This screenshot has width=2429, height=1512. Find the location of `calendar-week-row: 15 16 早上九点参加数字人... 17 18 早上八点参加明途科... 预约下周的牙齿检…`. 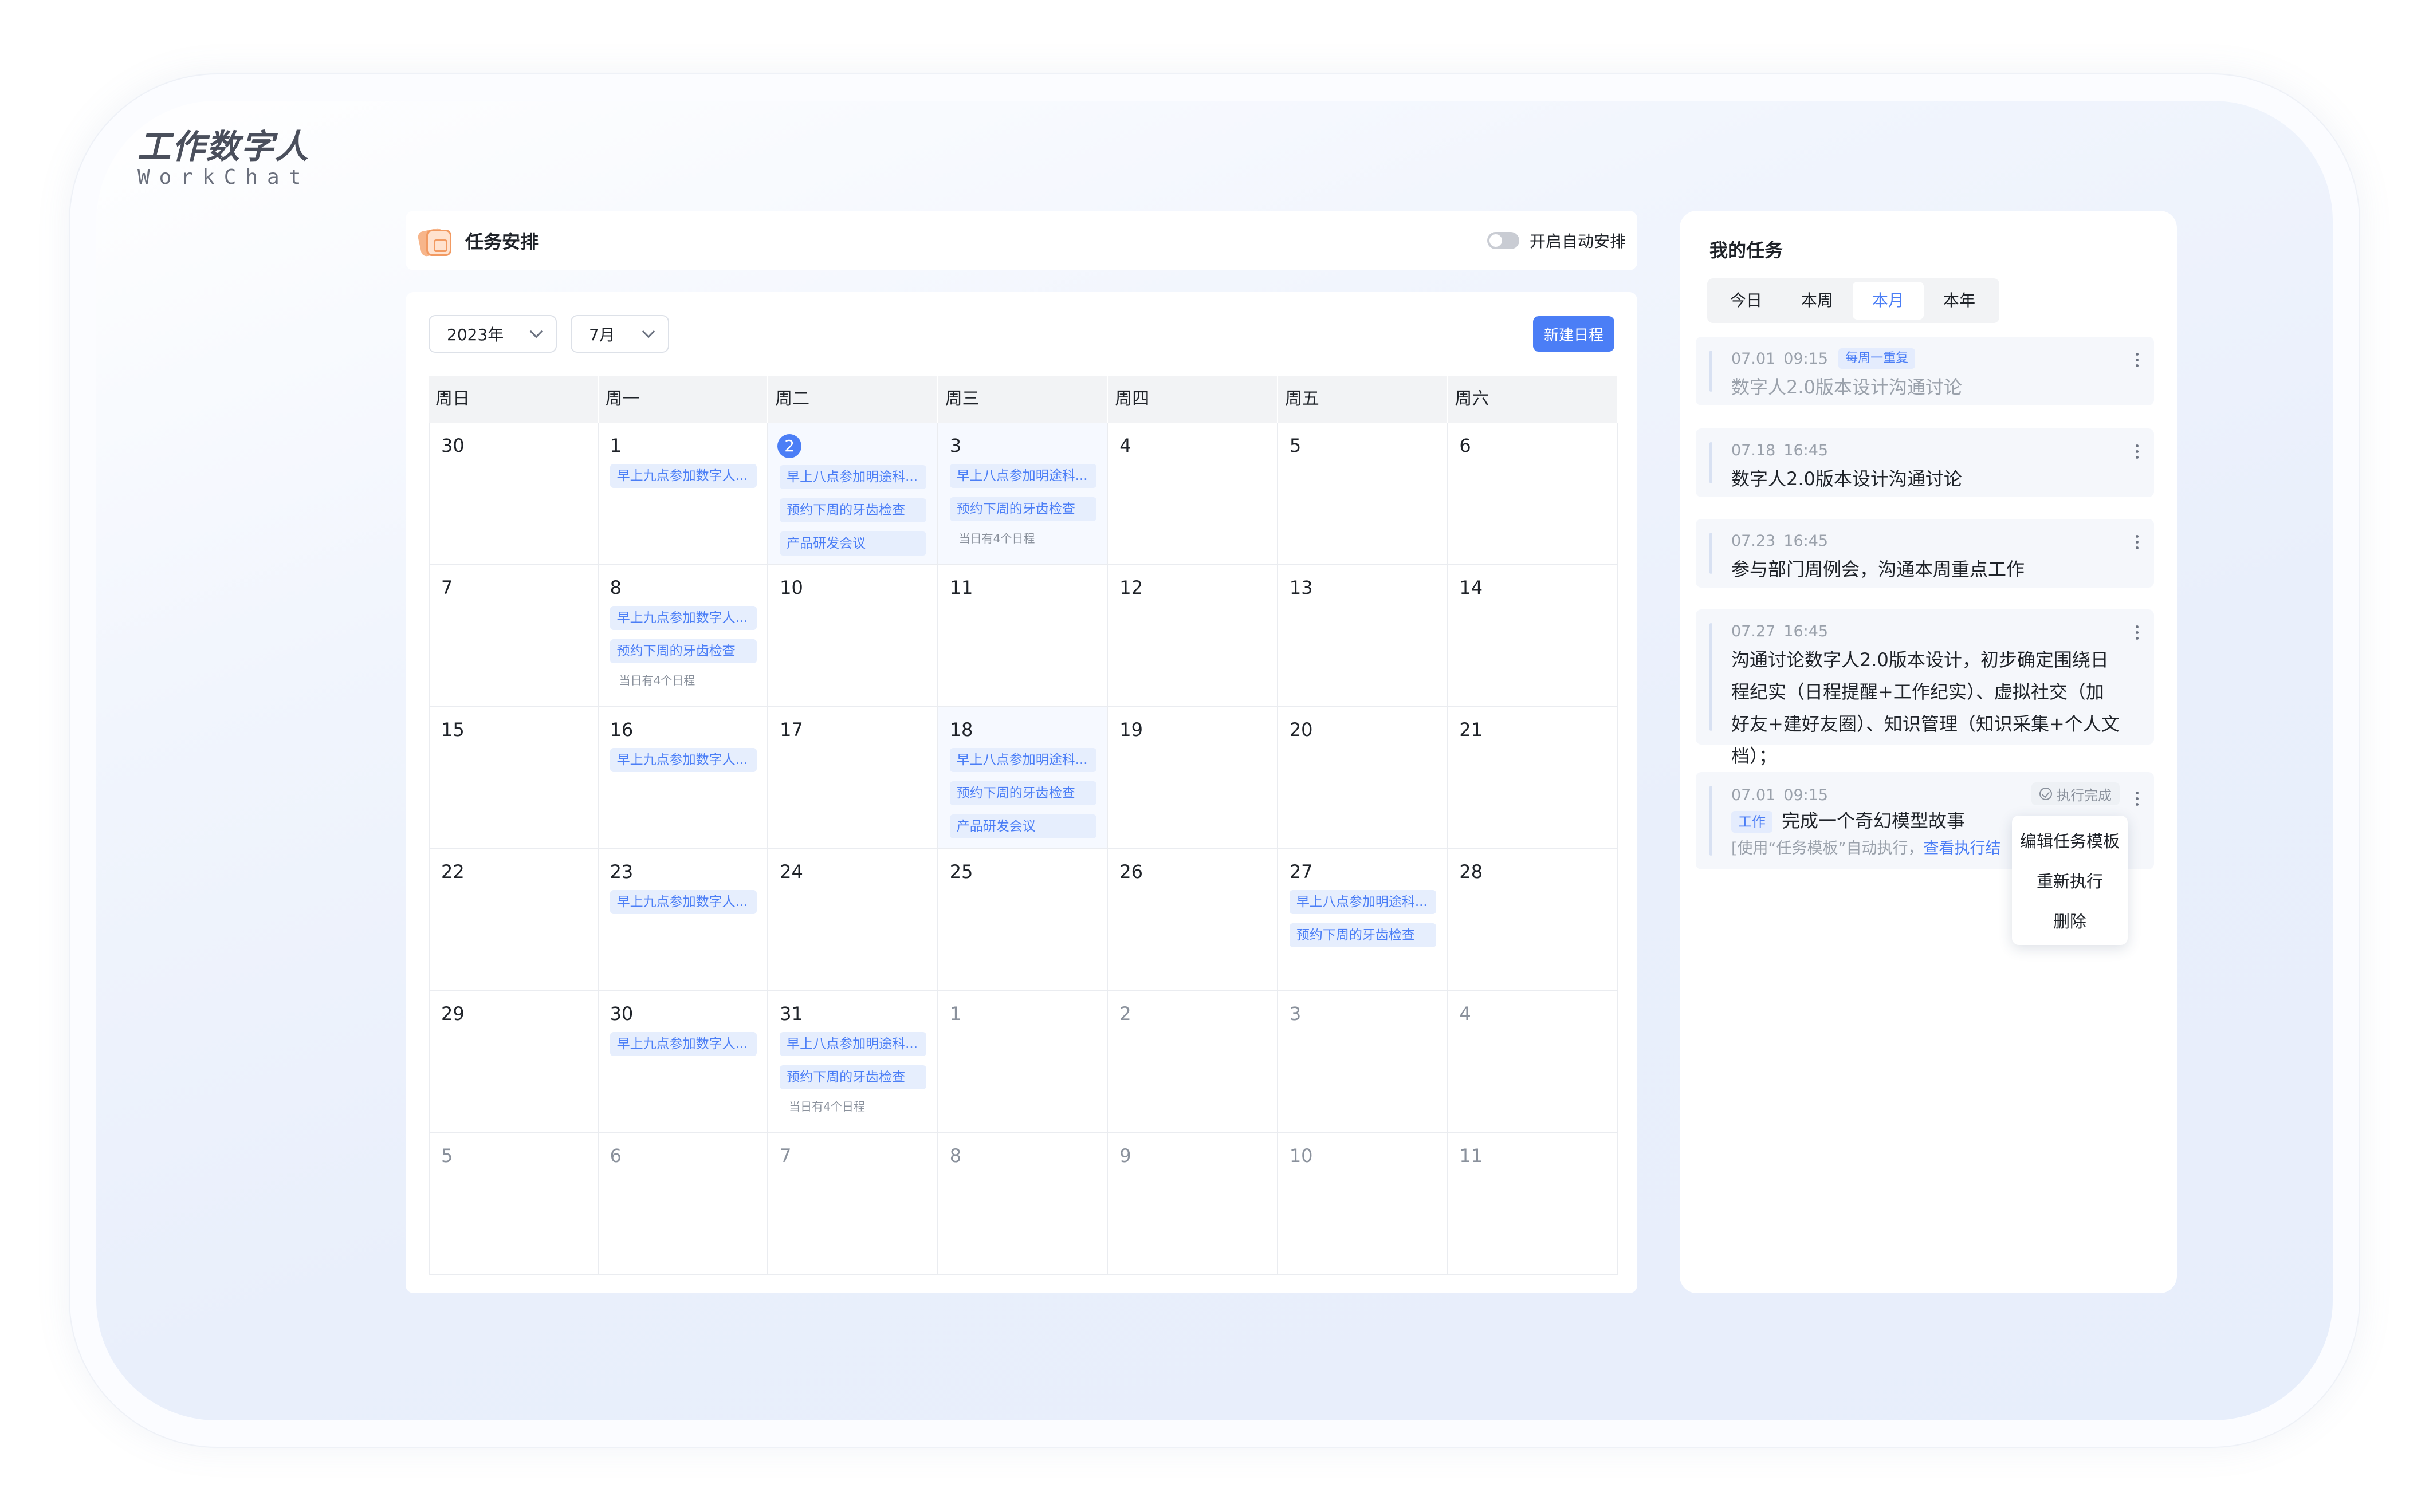

calendar-week-row: 15 16 早上九点参加数字人... 17 18 早上八点参加明途科... 预约下周的牙齿检… is located at coordinates (1023, 778).